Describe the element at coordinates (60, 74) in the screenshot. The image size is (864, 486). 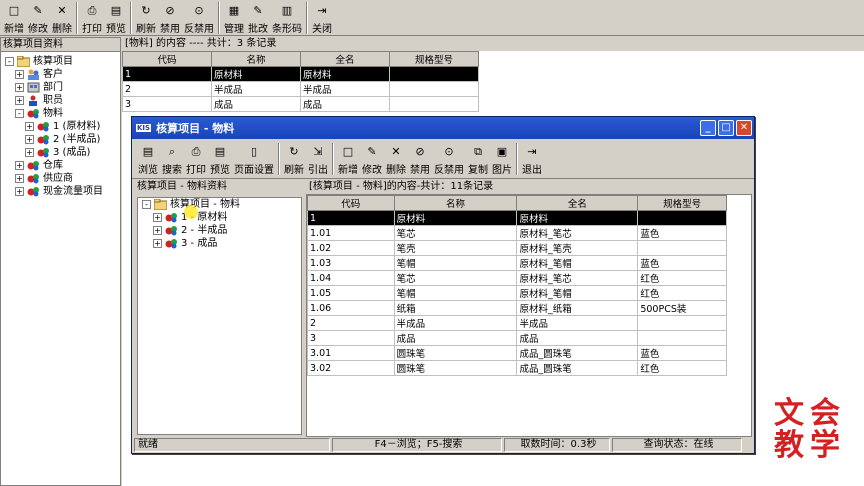
I see `tree-item: + 客户` at that location.